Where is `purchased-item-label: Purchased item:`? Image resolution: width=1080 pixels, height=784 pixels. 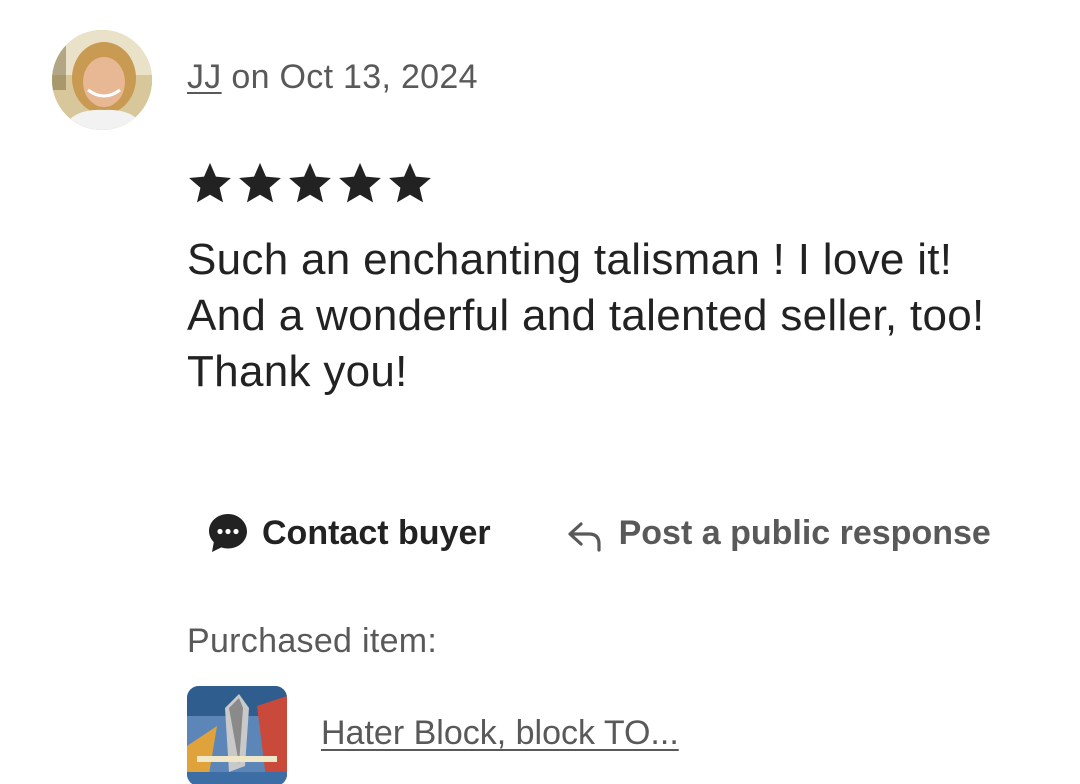
purchased-item-label: Purchased item: is located at coordinates (312, 641).